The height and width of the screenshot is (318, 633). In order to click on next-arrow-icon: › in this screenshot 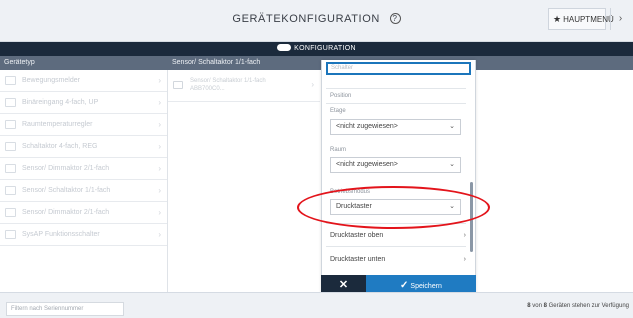, I will do `click(620, 19)`.